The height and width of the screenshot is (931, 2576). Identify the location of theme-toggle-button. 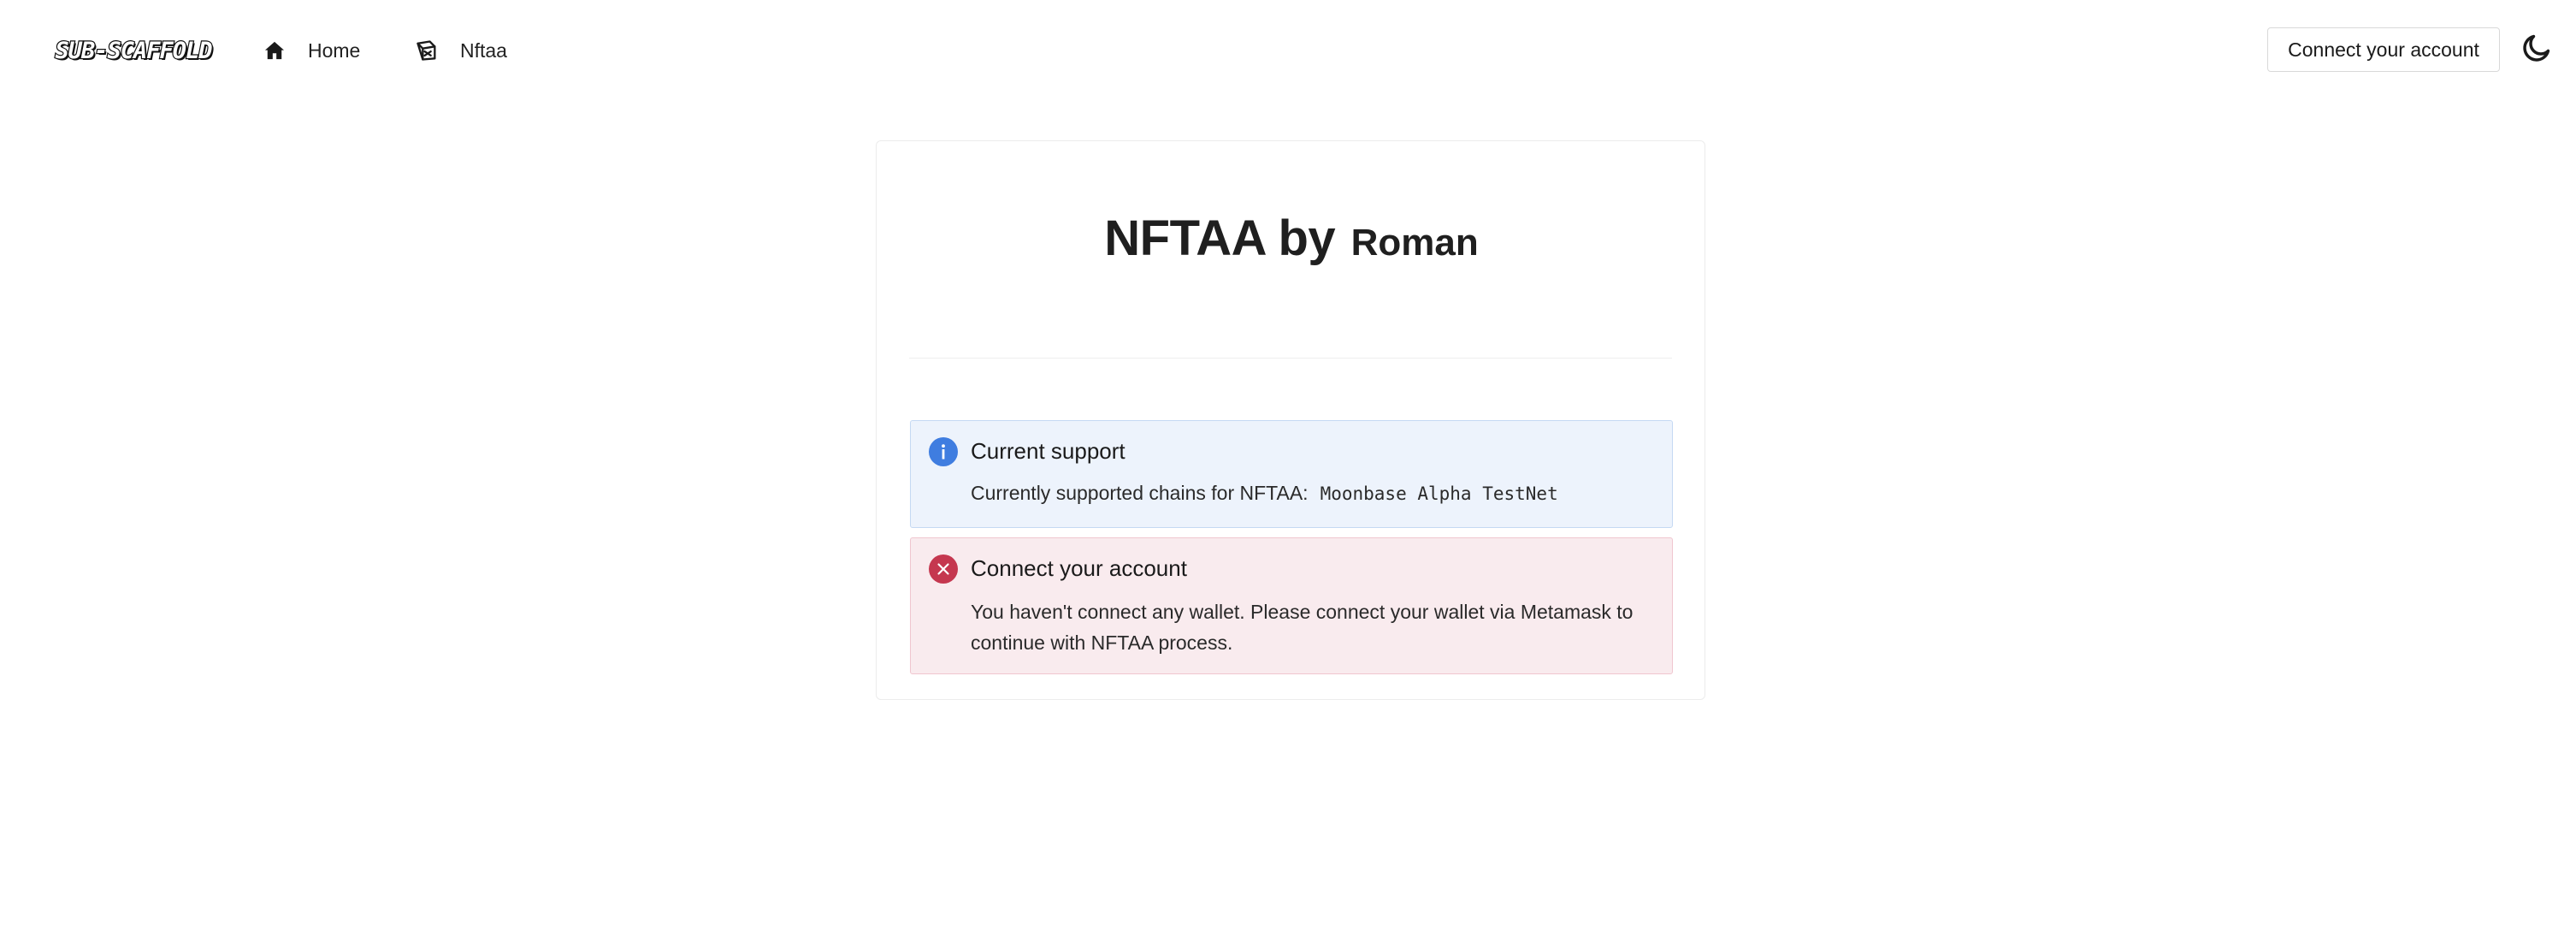
(2537, 50).